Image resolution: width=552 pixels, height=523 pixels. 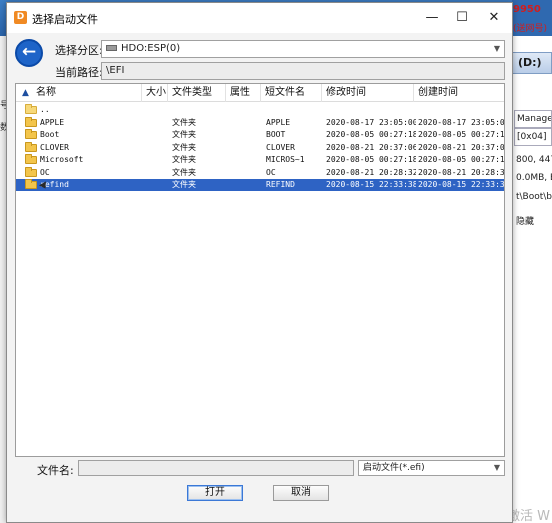 I want to click on filename-label: 文件名:, so click(x=55, y=470).